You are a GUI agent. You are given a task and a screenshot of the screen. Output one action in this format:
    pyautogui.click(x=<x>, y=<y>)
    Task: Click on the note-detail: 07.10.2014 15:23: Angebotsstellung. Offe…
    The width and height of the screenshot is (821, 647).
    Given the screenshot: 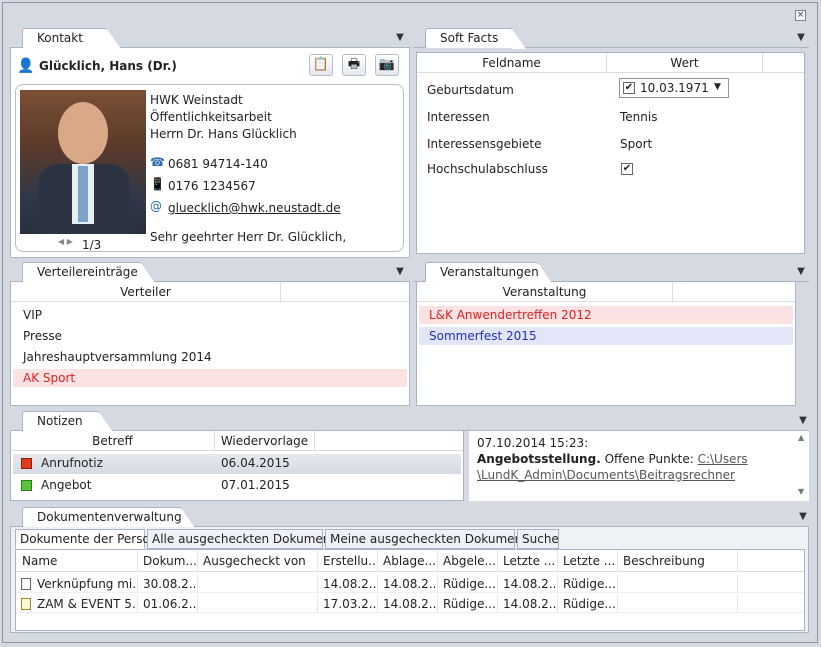 What is the action you would take?
    pyautogui.click(x=639, y=466)
    